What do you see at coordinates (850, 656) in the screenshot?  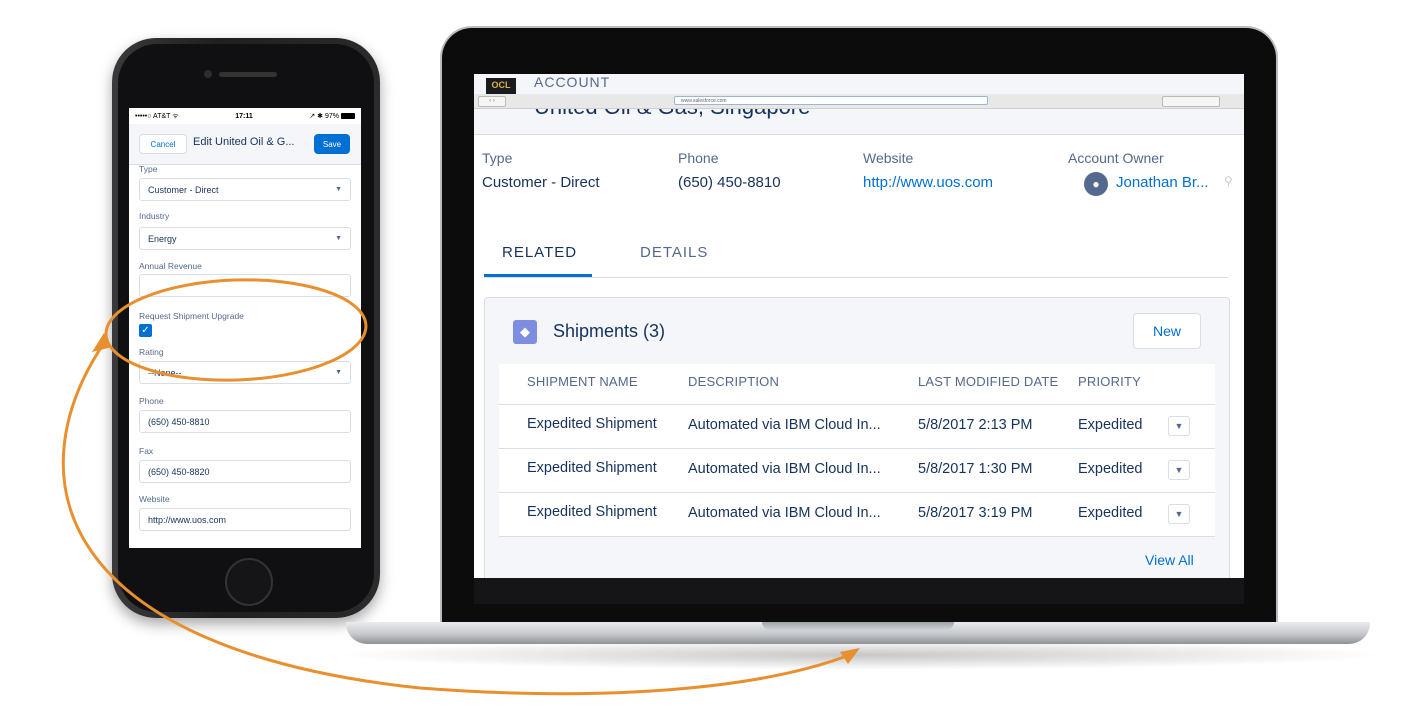 I see `arrowhead-right-icon` at bounding box center [850, 656].